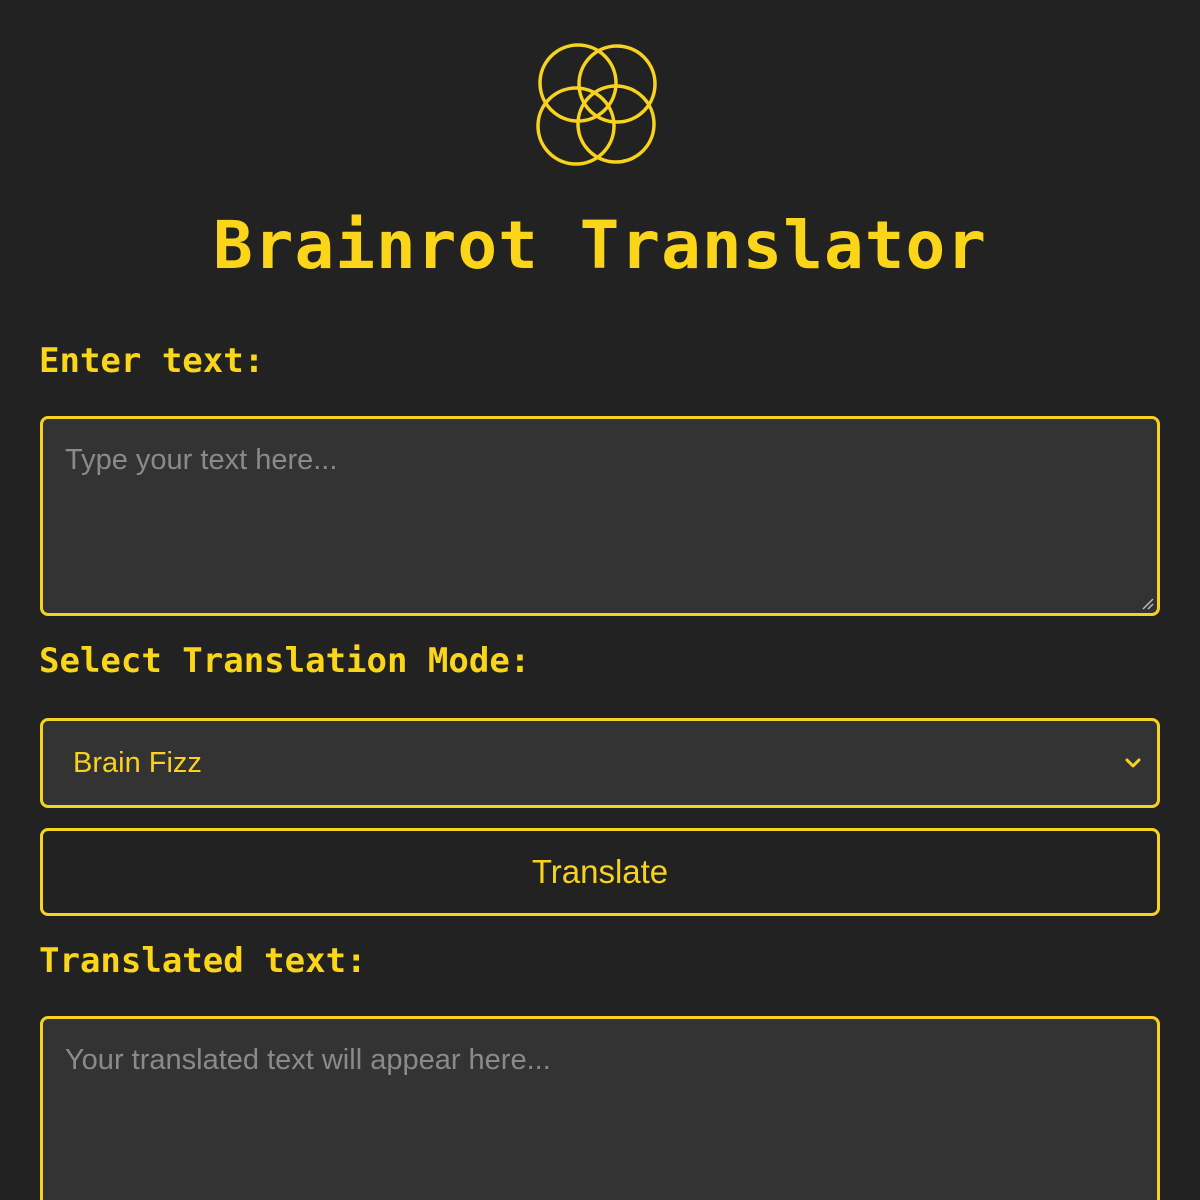 The width and height of the screenshot is (1200, 1200). I want to click on mode-label: Select Translation Mode:, so click(285, 661).